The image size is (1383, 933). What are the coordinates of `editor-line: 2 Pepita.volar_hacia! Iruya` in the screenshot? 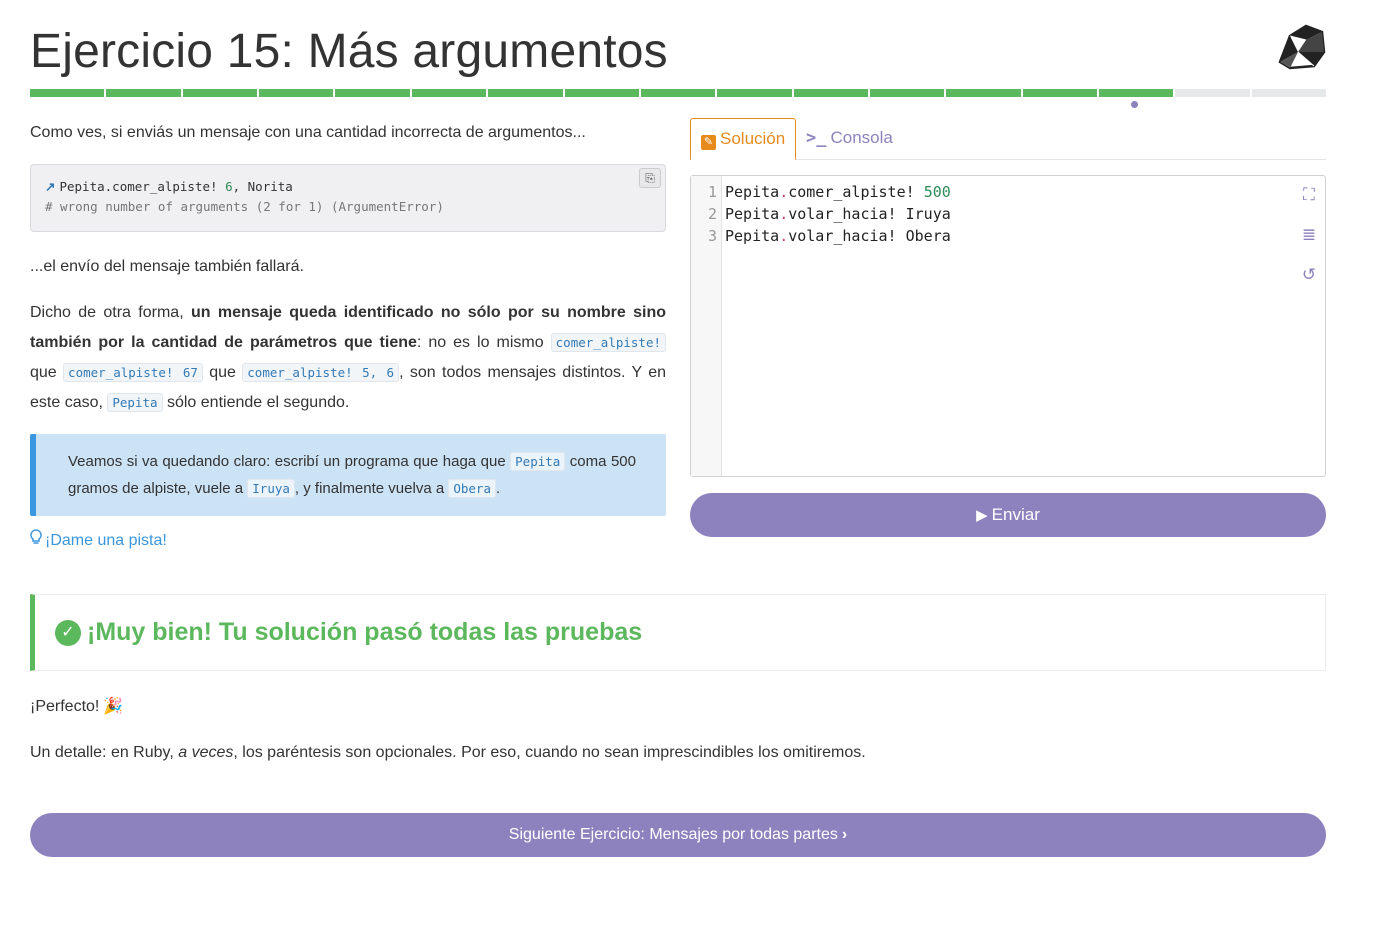 It's located at (1008, 214).